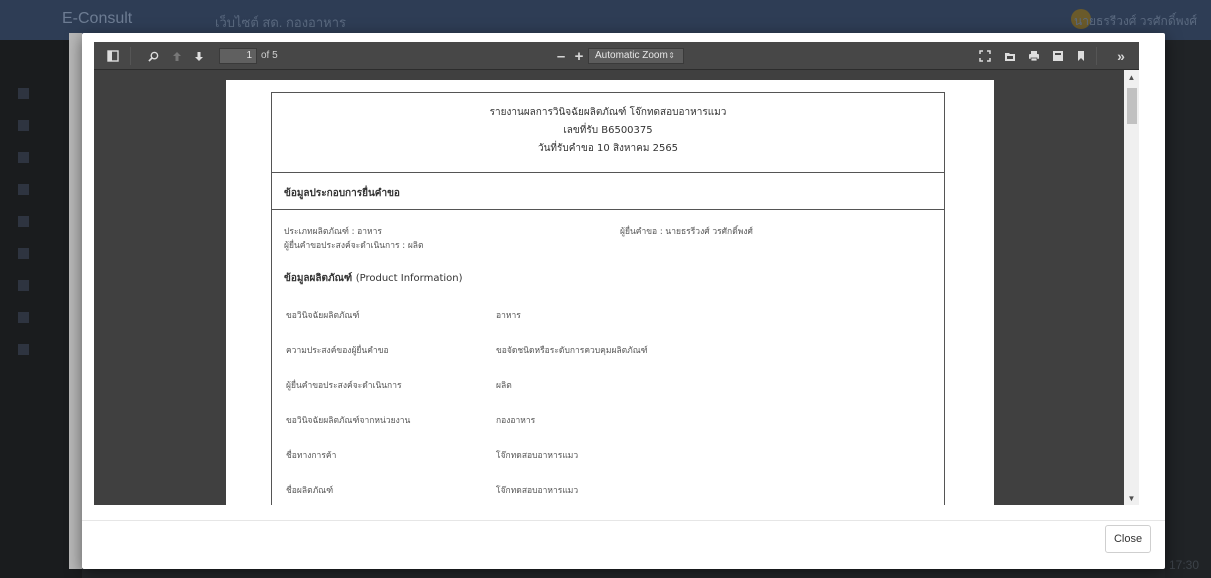  What do you see at coordinates (623, 520) in the screenshot?
I see `modal-footer-divider` at bounding box center [623, 520].